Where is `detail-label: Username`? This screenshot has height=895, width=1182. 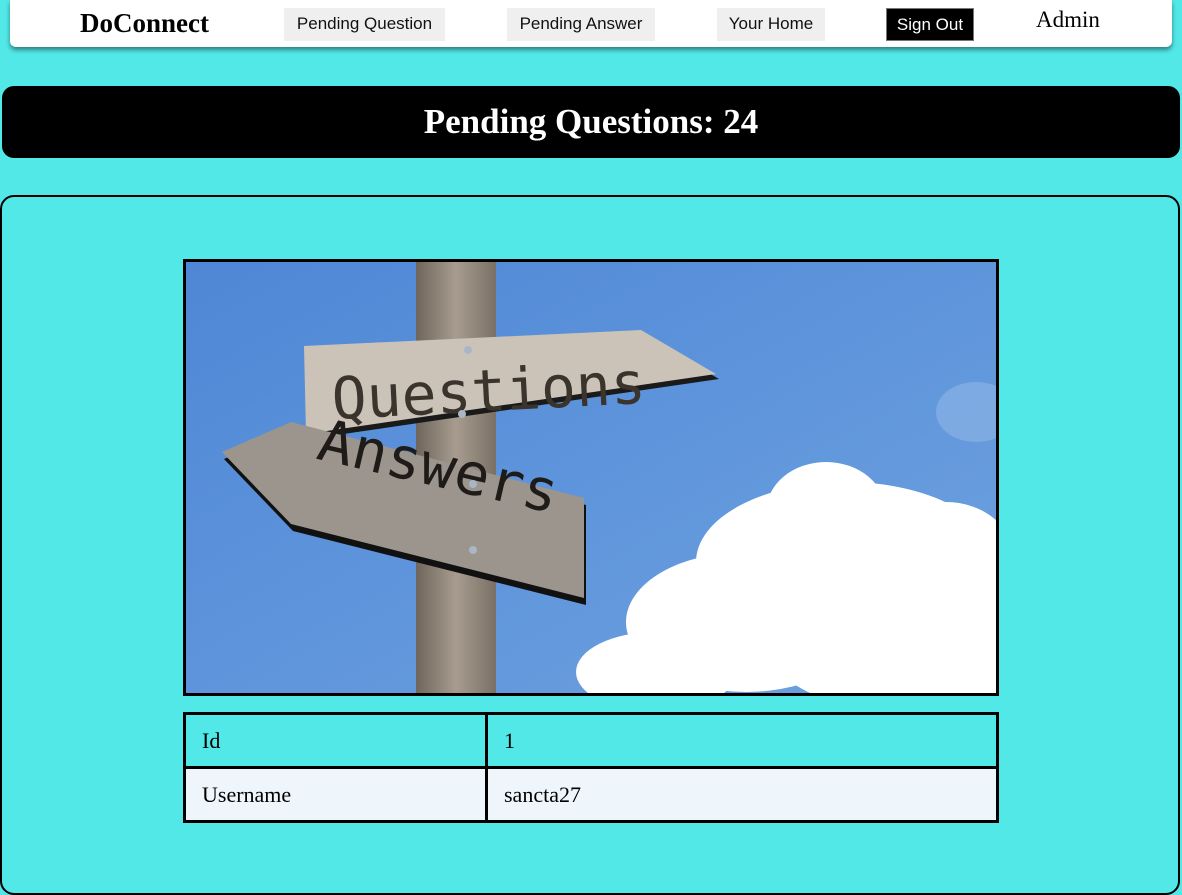
detail-label: Username is located at coordinates (335, 794).